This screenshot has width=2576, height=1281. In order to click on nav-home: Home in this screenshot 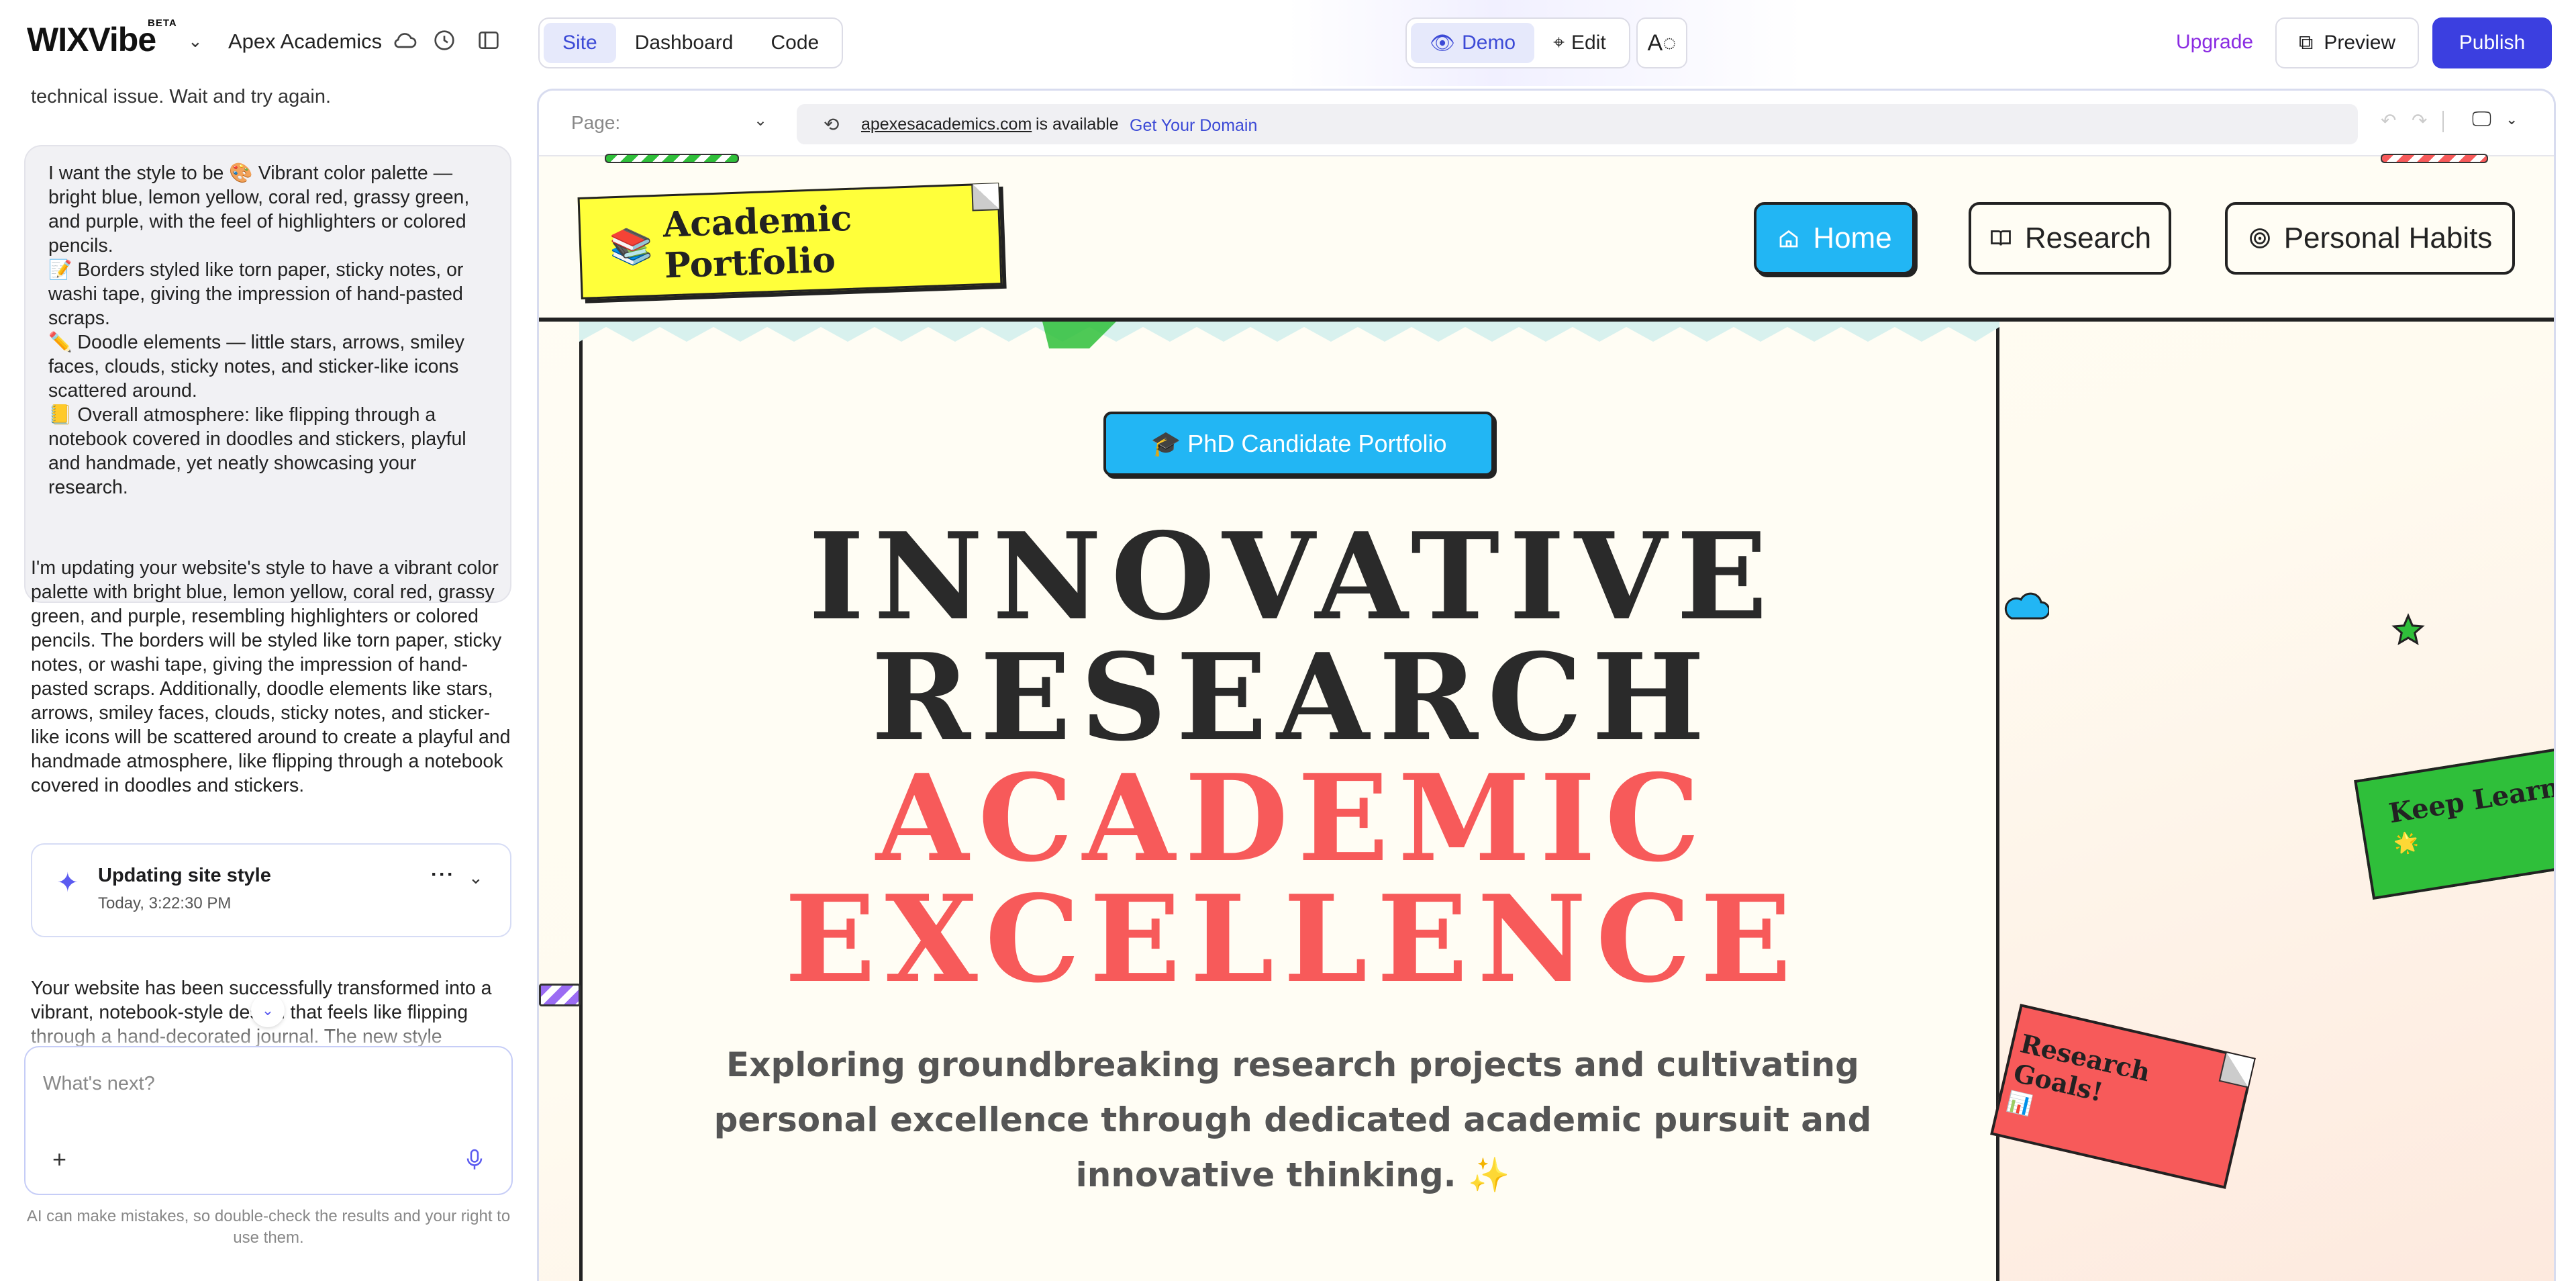, I will do `click(1834, 238)`.